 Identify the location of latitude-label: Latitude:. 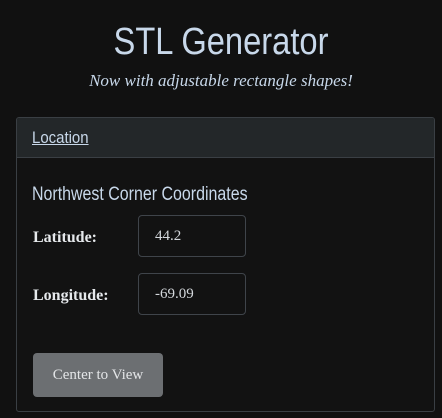
(65, 237).